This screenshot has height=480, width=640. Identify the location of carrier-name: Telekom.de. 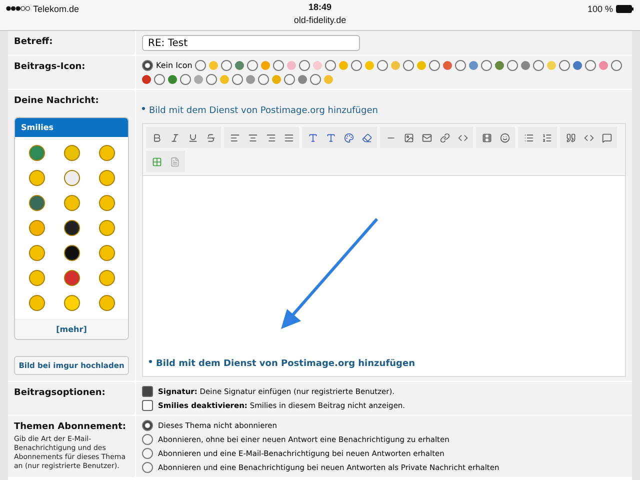
(56, 9).